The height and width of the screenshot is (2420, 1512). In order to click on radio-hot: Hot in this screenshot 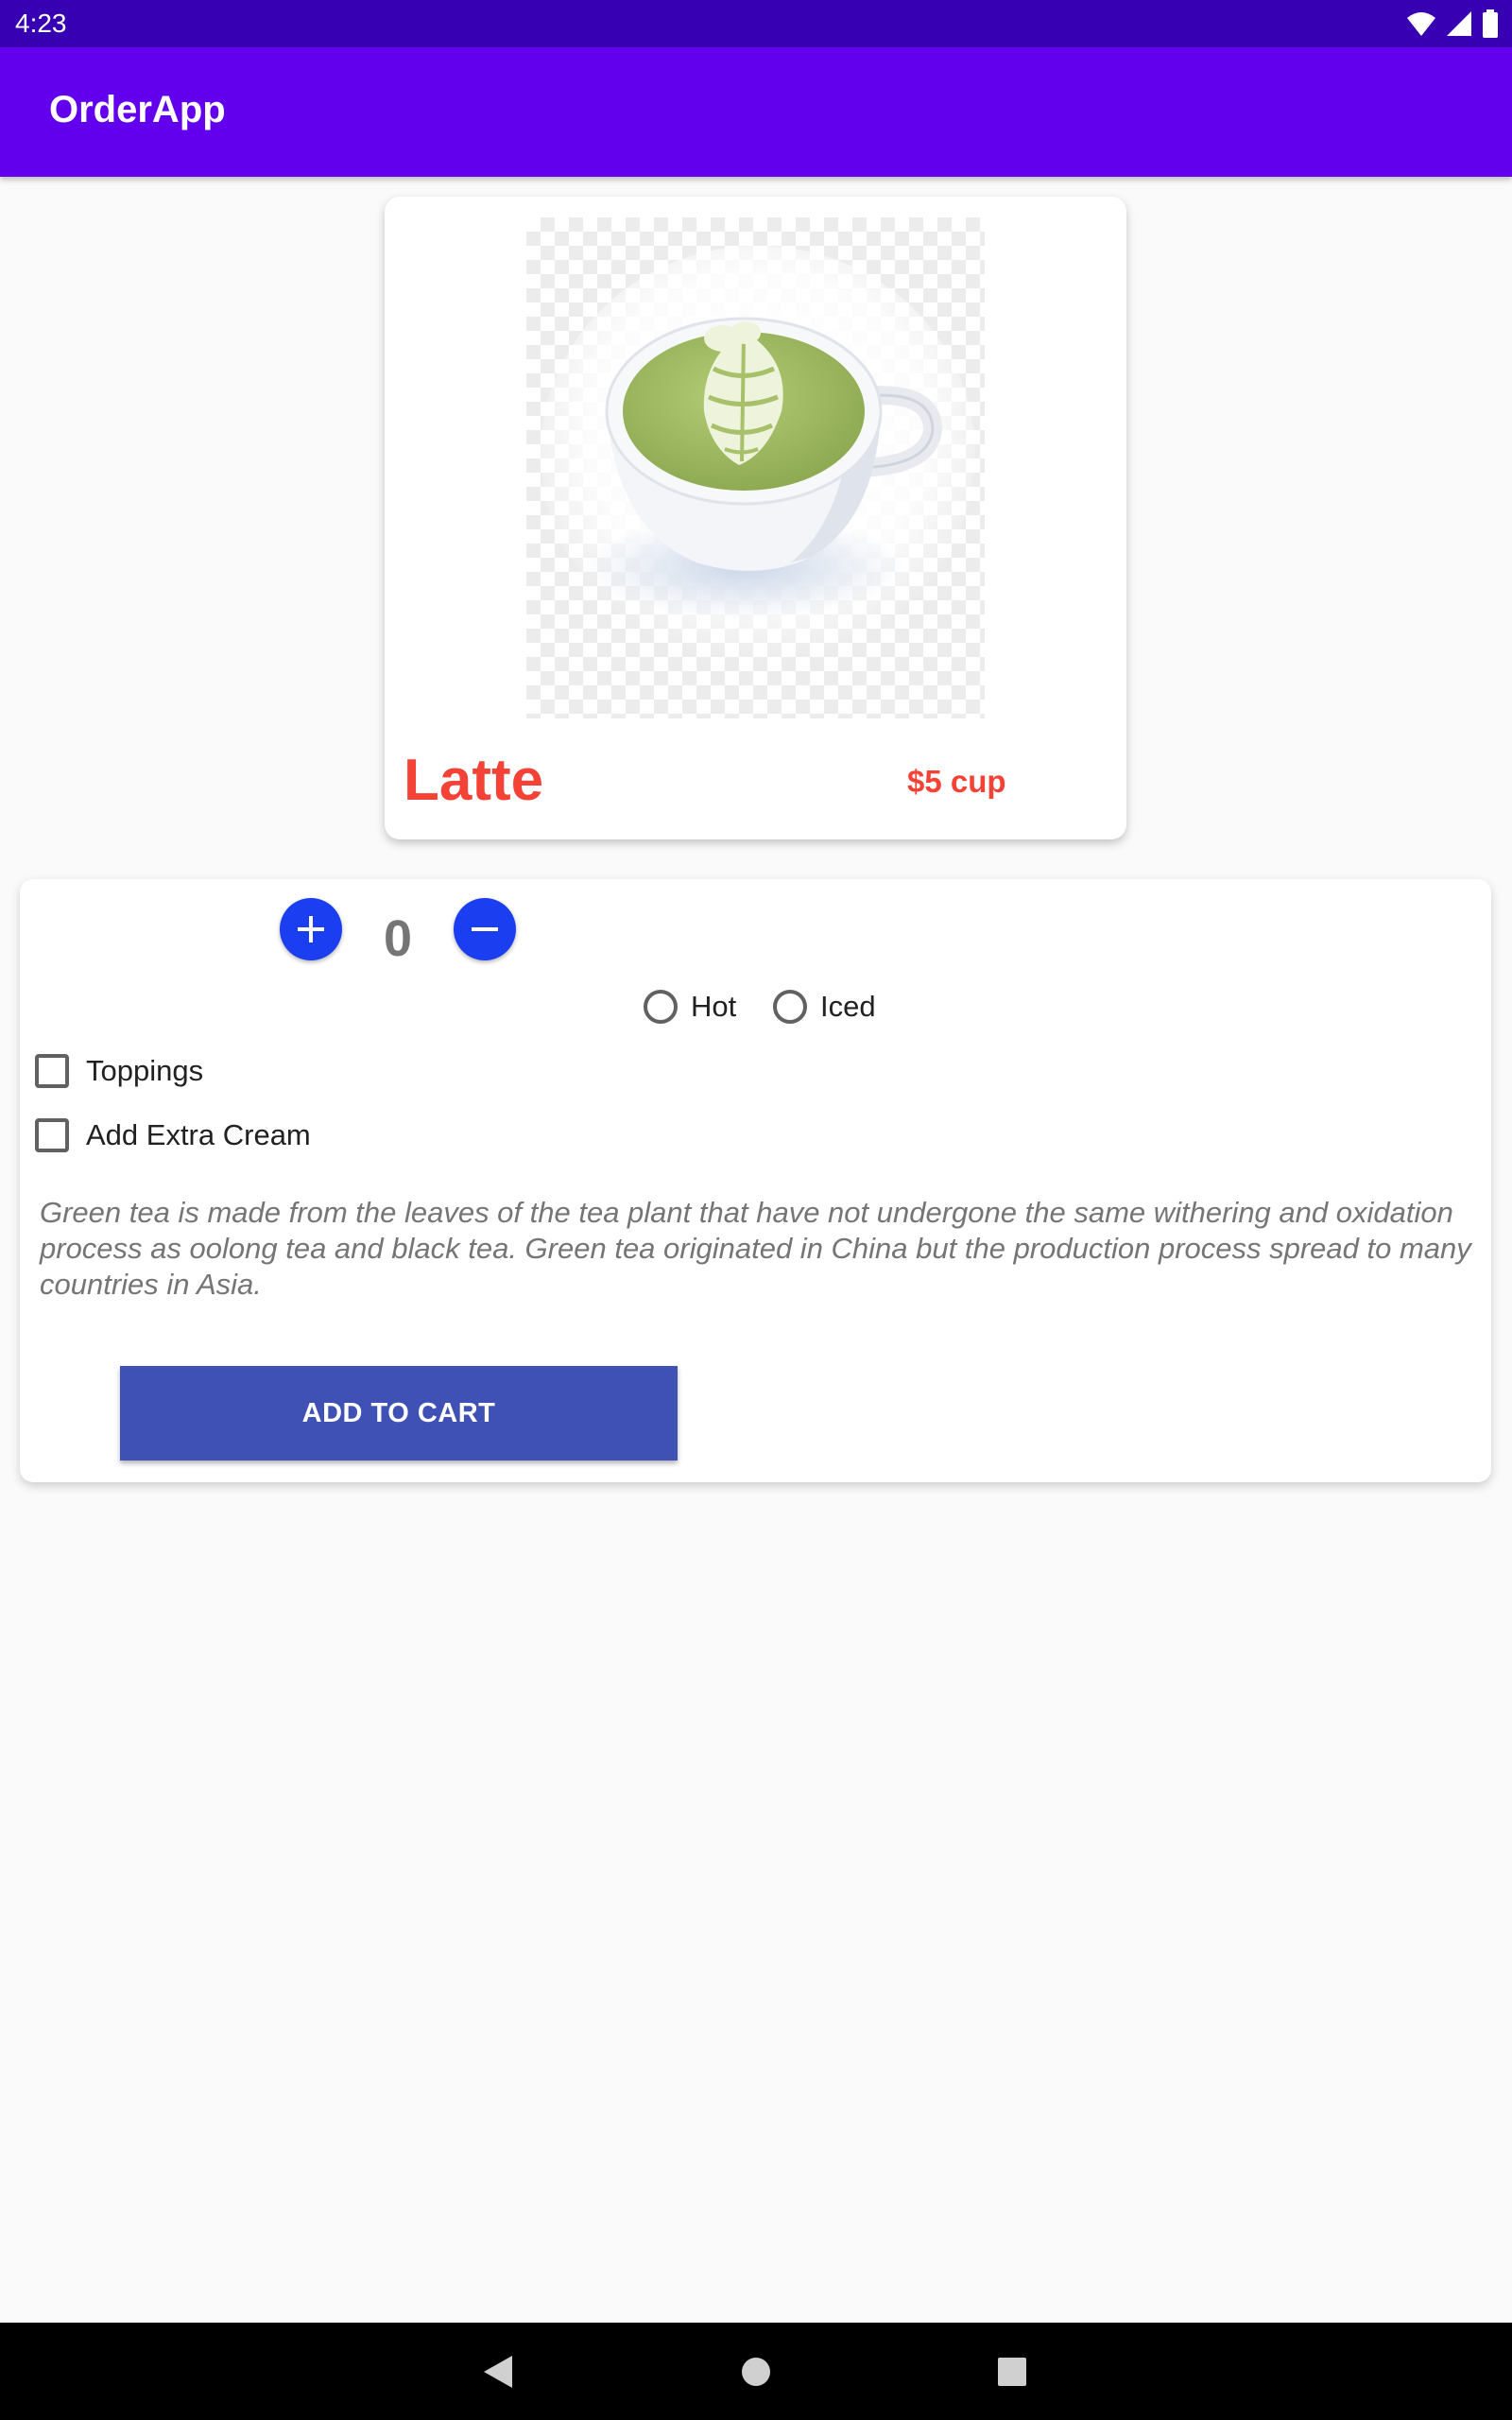, I will do `click(690, 1007)`.